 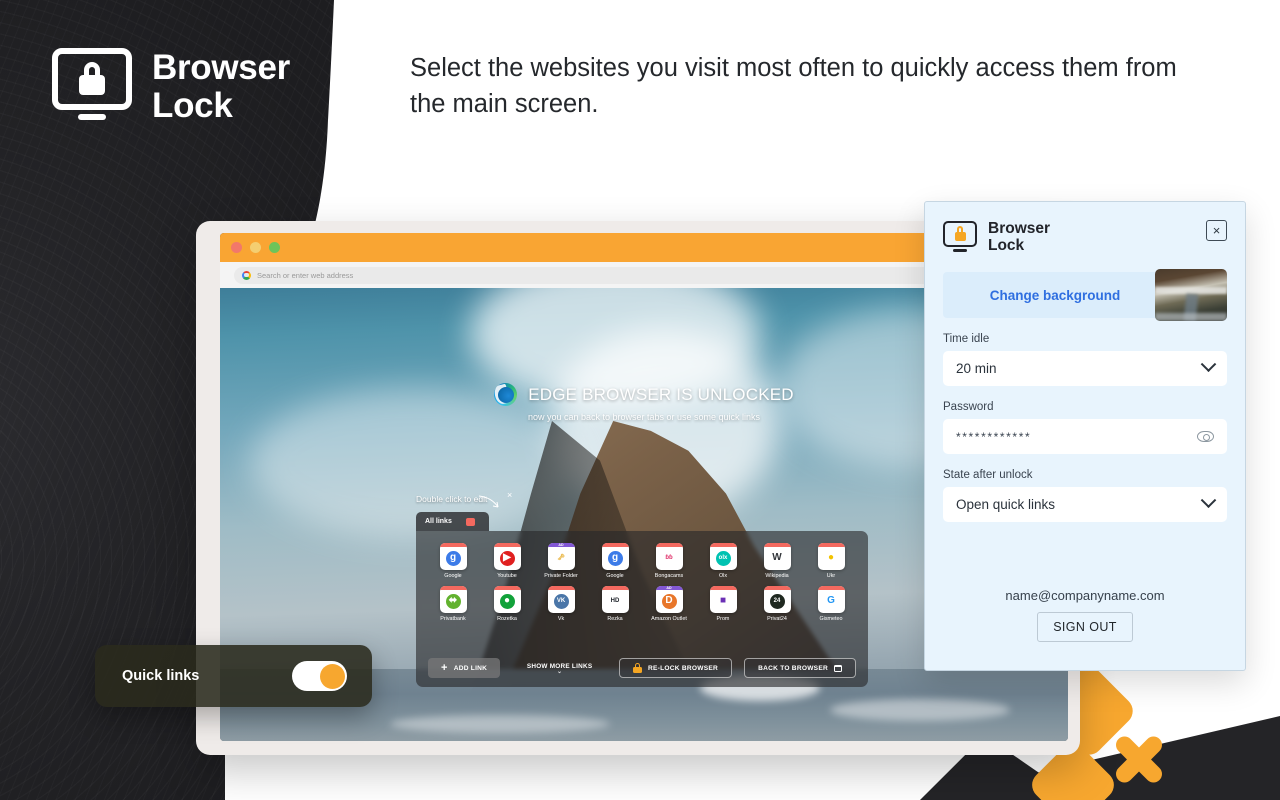 I want to click on quick-link-favicon: G, so click(x=831, y=601).